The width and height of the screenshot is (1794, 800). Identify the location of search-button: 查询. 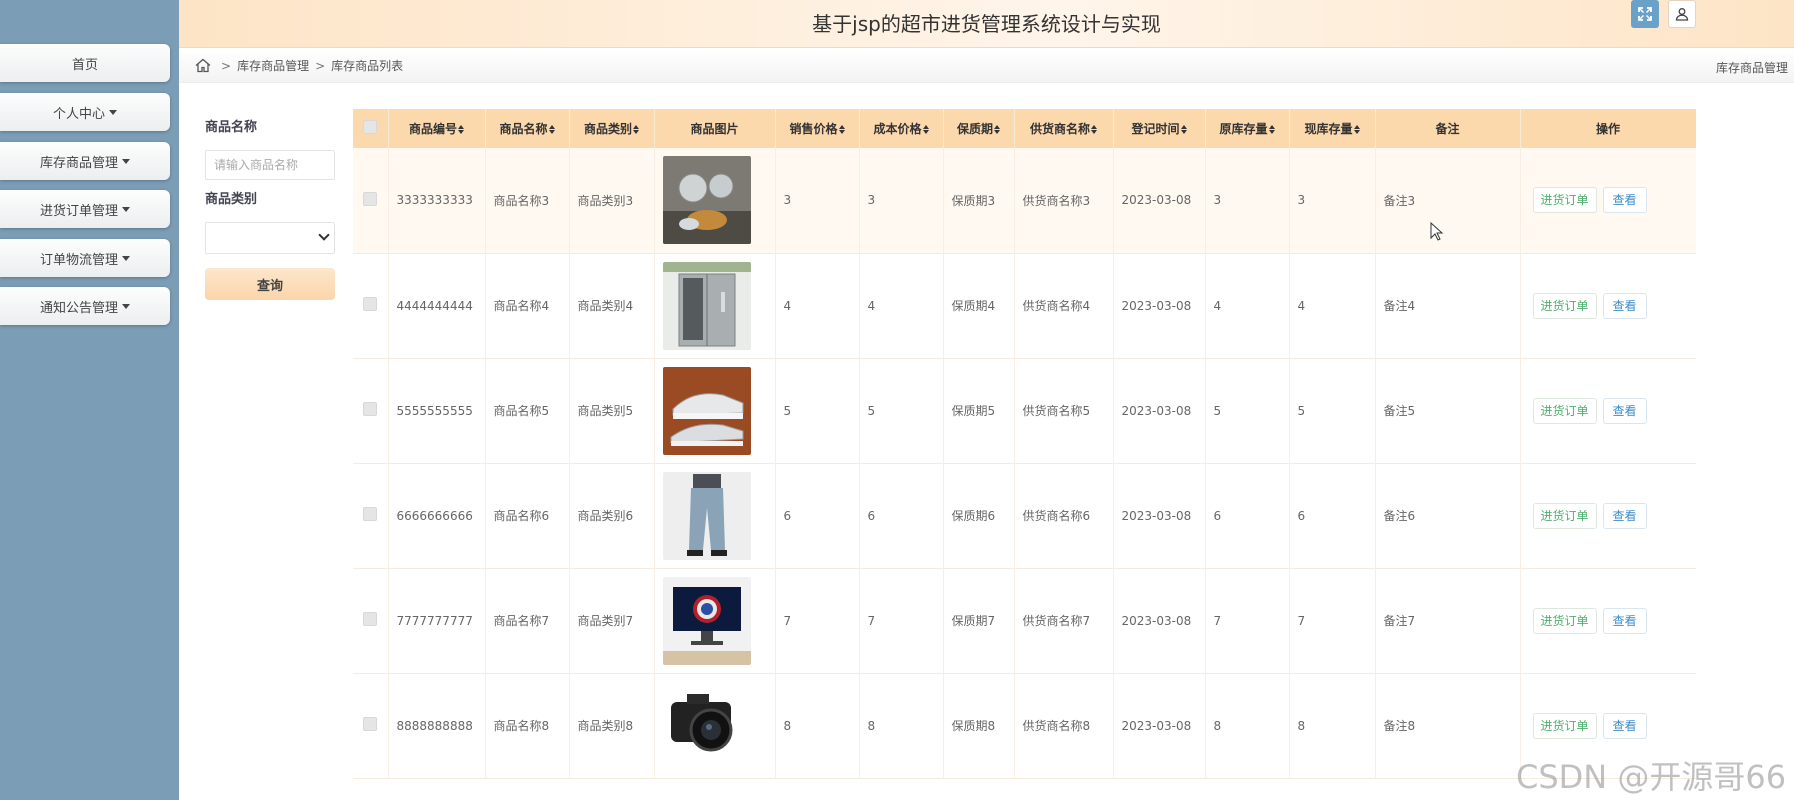
(270, 284).